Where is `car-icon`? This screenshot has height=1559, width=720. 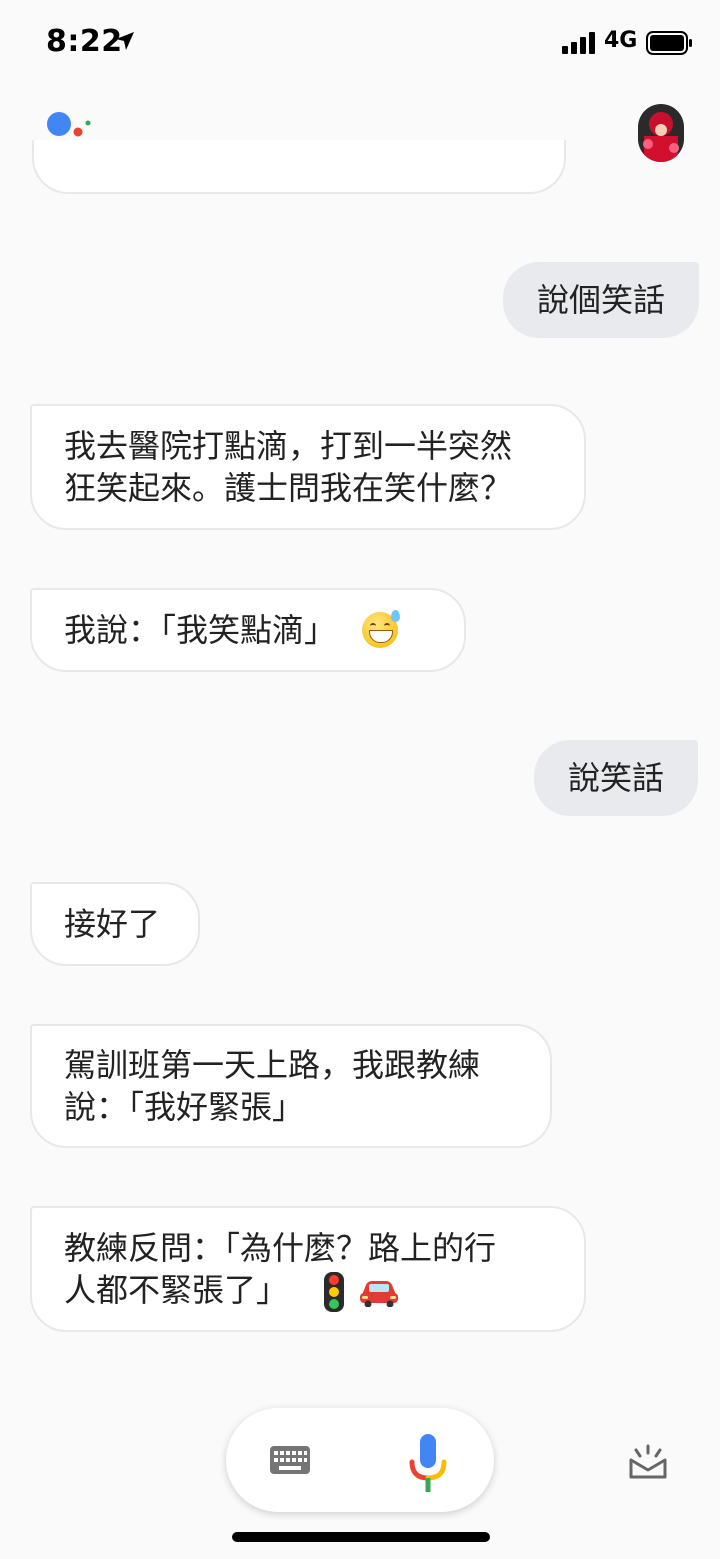 car-icon is located at coordinates (379, 1293).